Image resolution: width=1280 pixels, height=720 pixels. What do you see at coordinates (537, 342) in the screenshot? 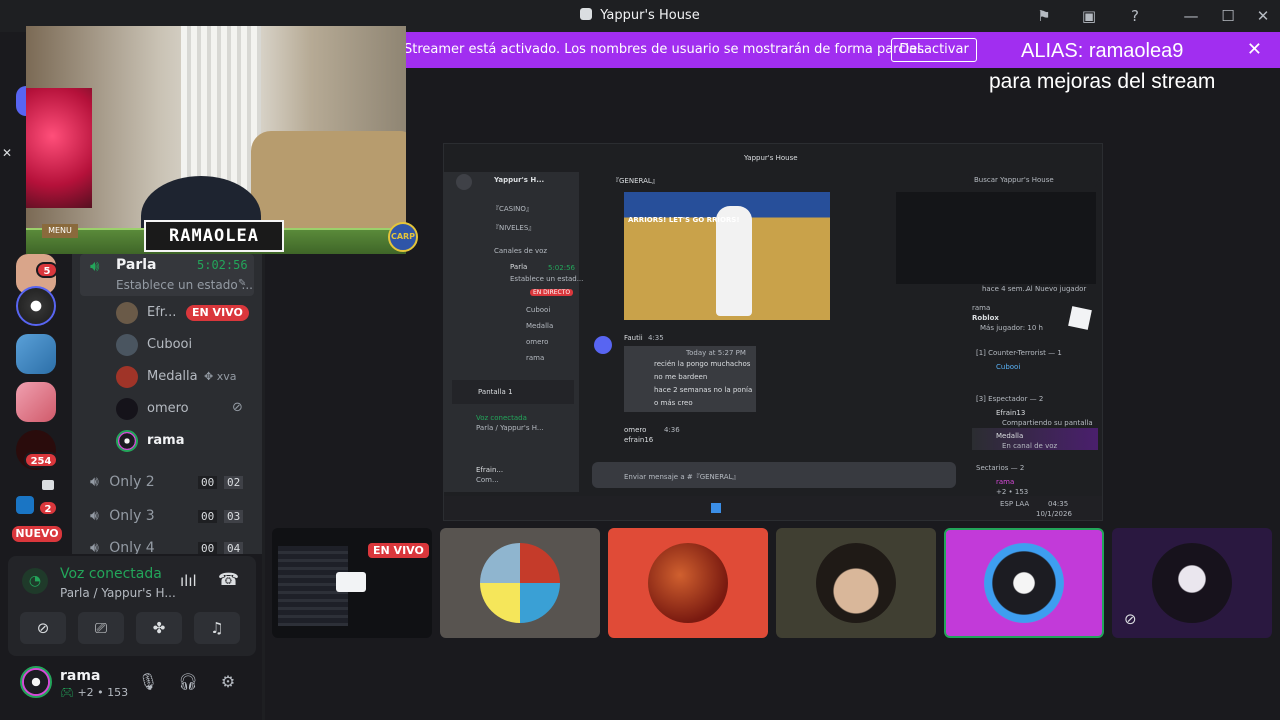
I see `shared-member: omero` at bounding box center [537, 342].